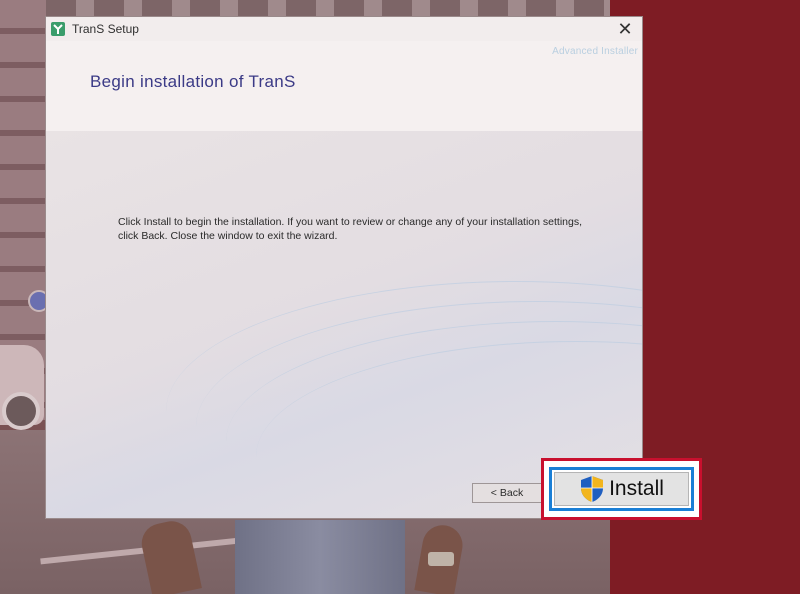  I want to click on page-title: Begin installation of TranS, so click(193, 81).